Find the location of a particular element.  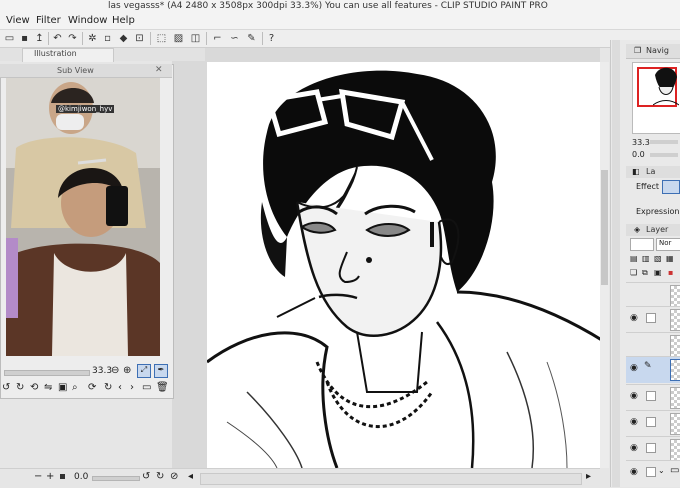

zoom-out-icon: ⊖ is located at coordinates (115, 370).